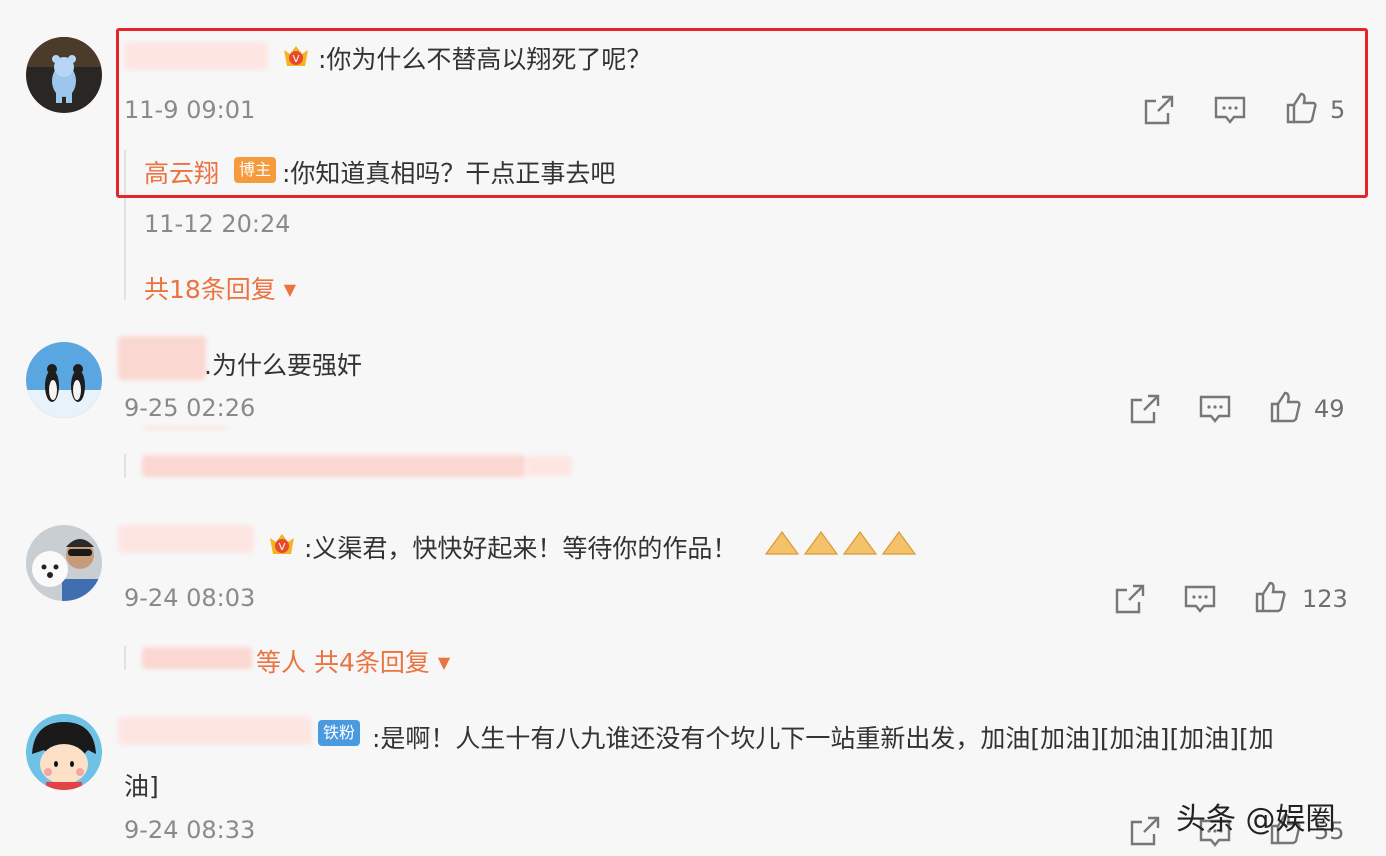 The height and width of the screenshot is (856, 1386). What do you see at coordinates (141, 786) in the screenshot?
I see `comment-text-line2: 油]` at bounding box center [141, 786].